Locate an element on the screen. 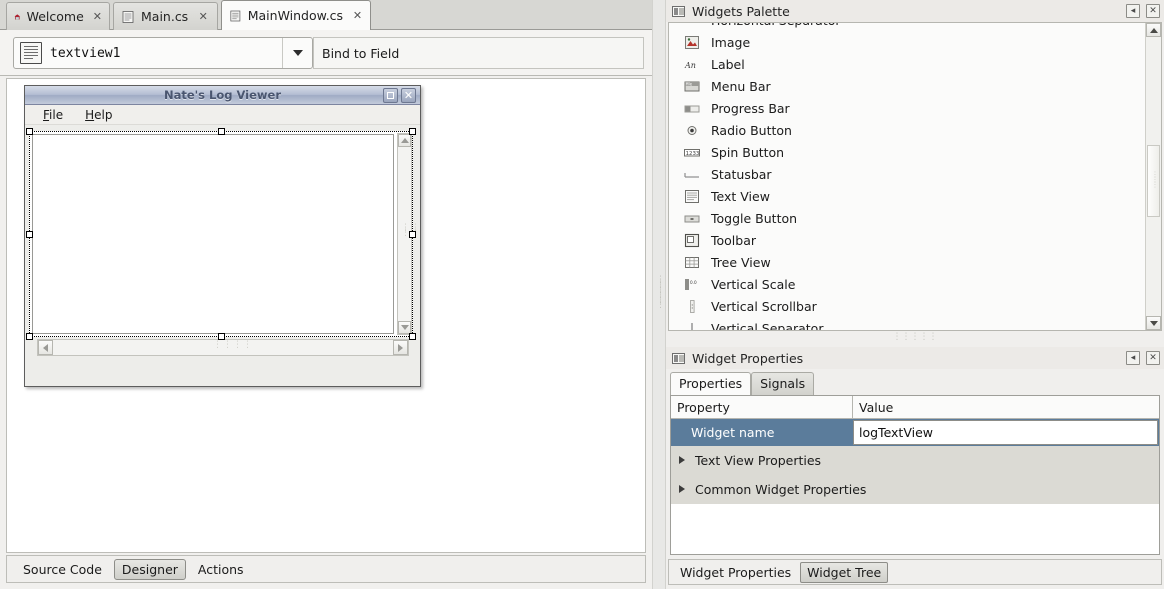 The width and height of the screenshot is (1164, 589). mock-textview-wrapper: ⋮⋮ ⋮⋮⋮⋮ is located at coordinates (223, 243).